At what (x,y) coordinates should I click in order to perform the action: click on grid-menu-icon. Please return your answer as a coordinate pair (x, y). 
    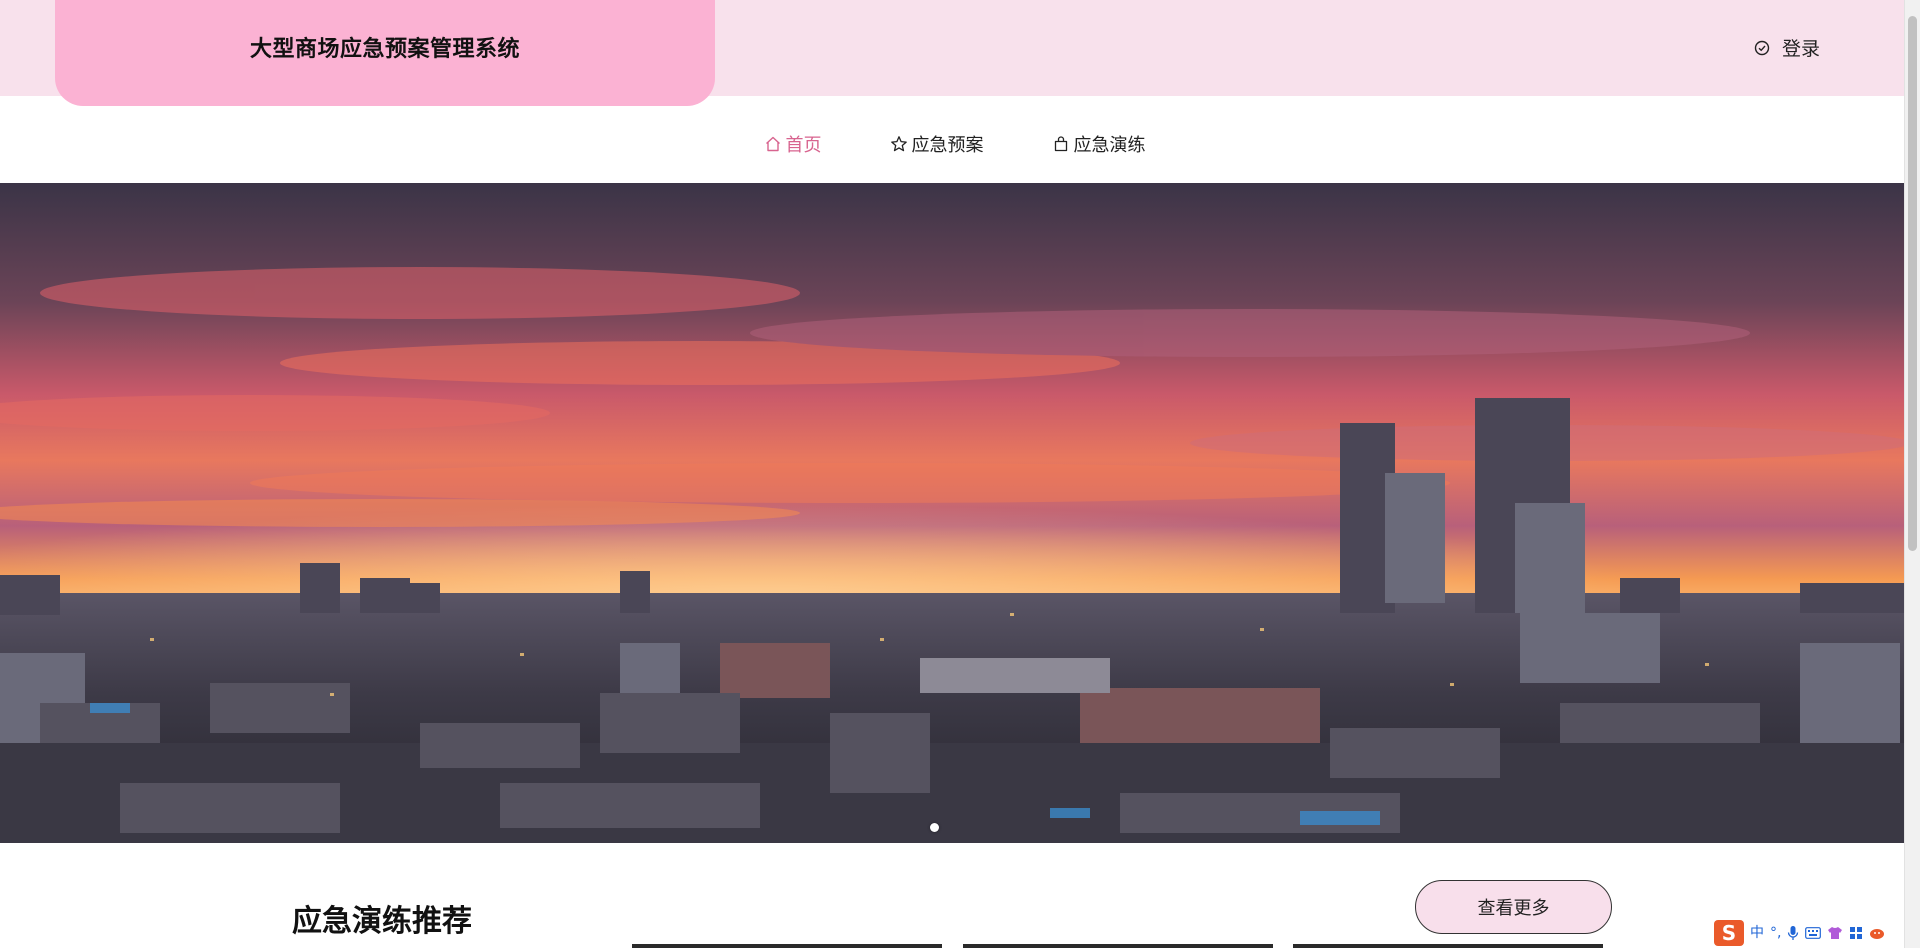
    Looking at the image, I should click on (1856, 933).